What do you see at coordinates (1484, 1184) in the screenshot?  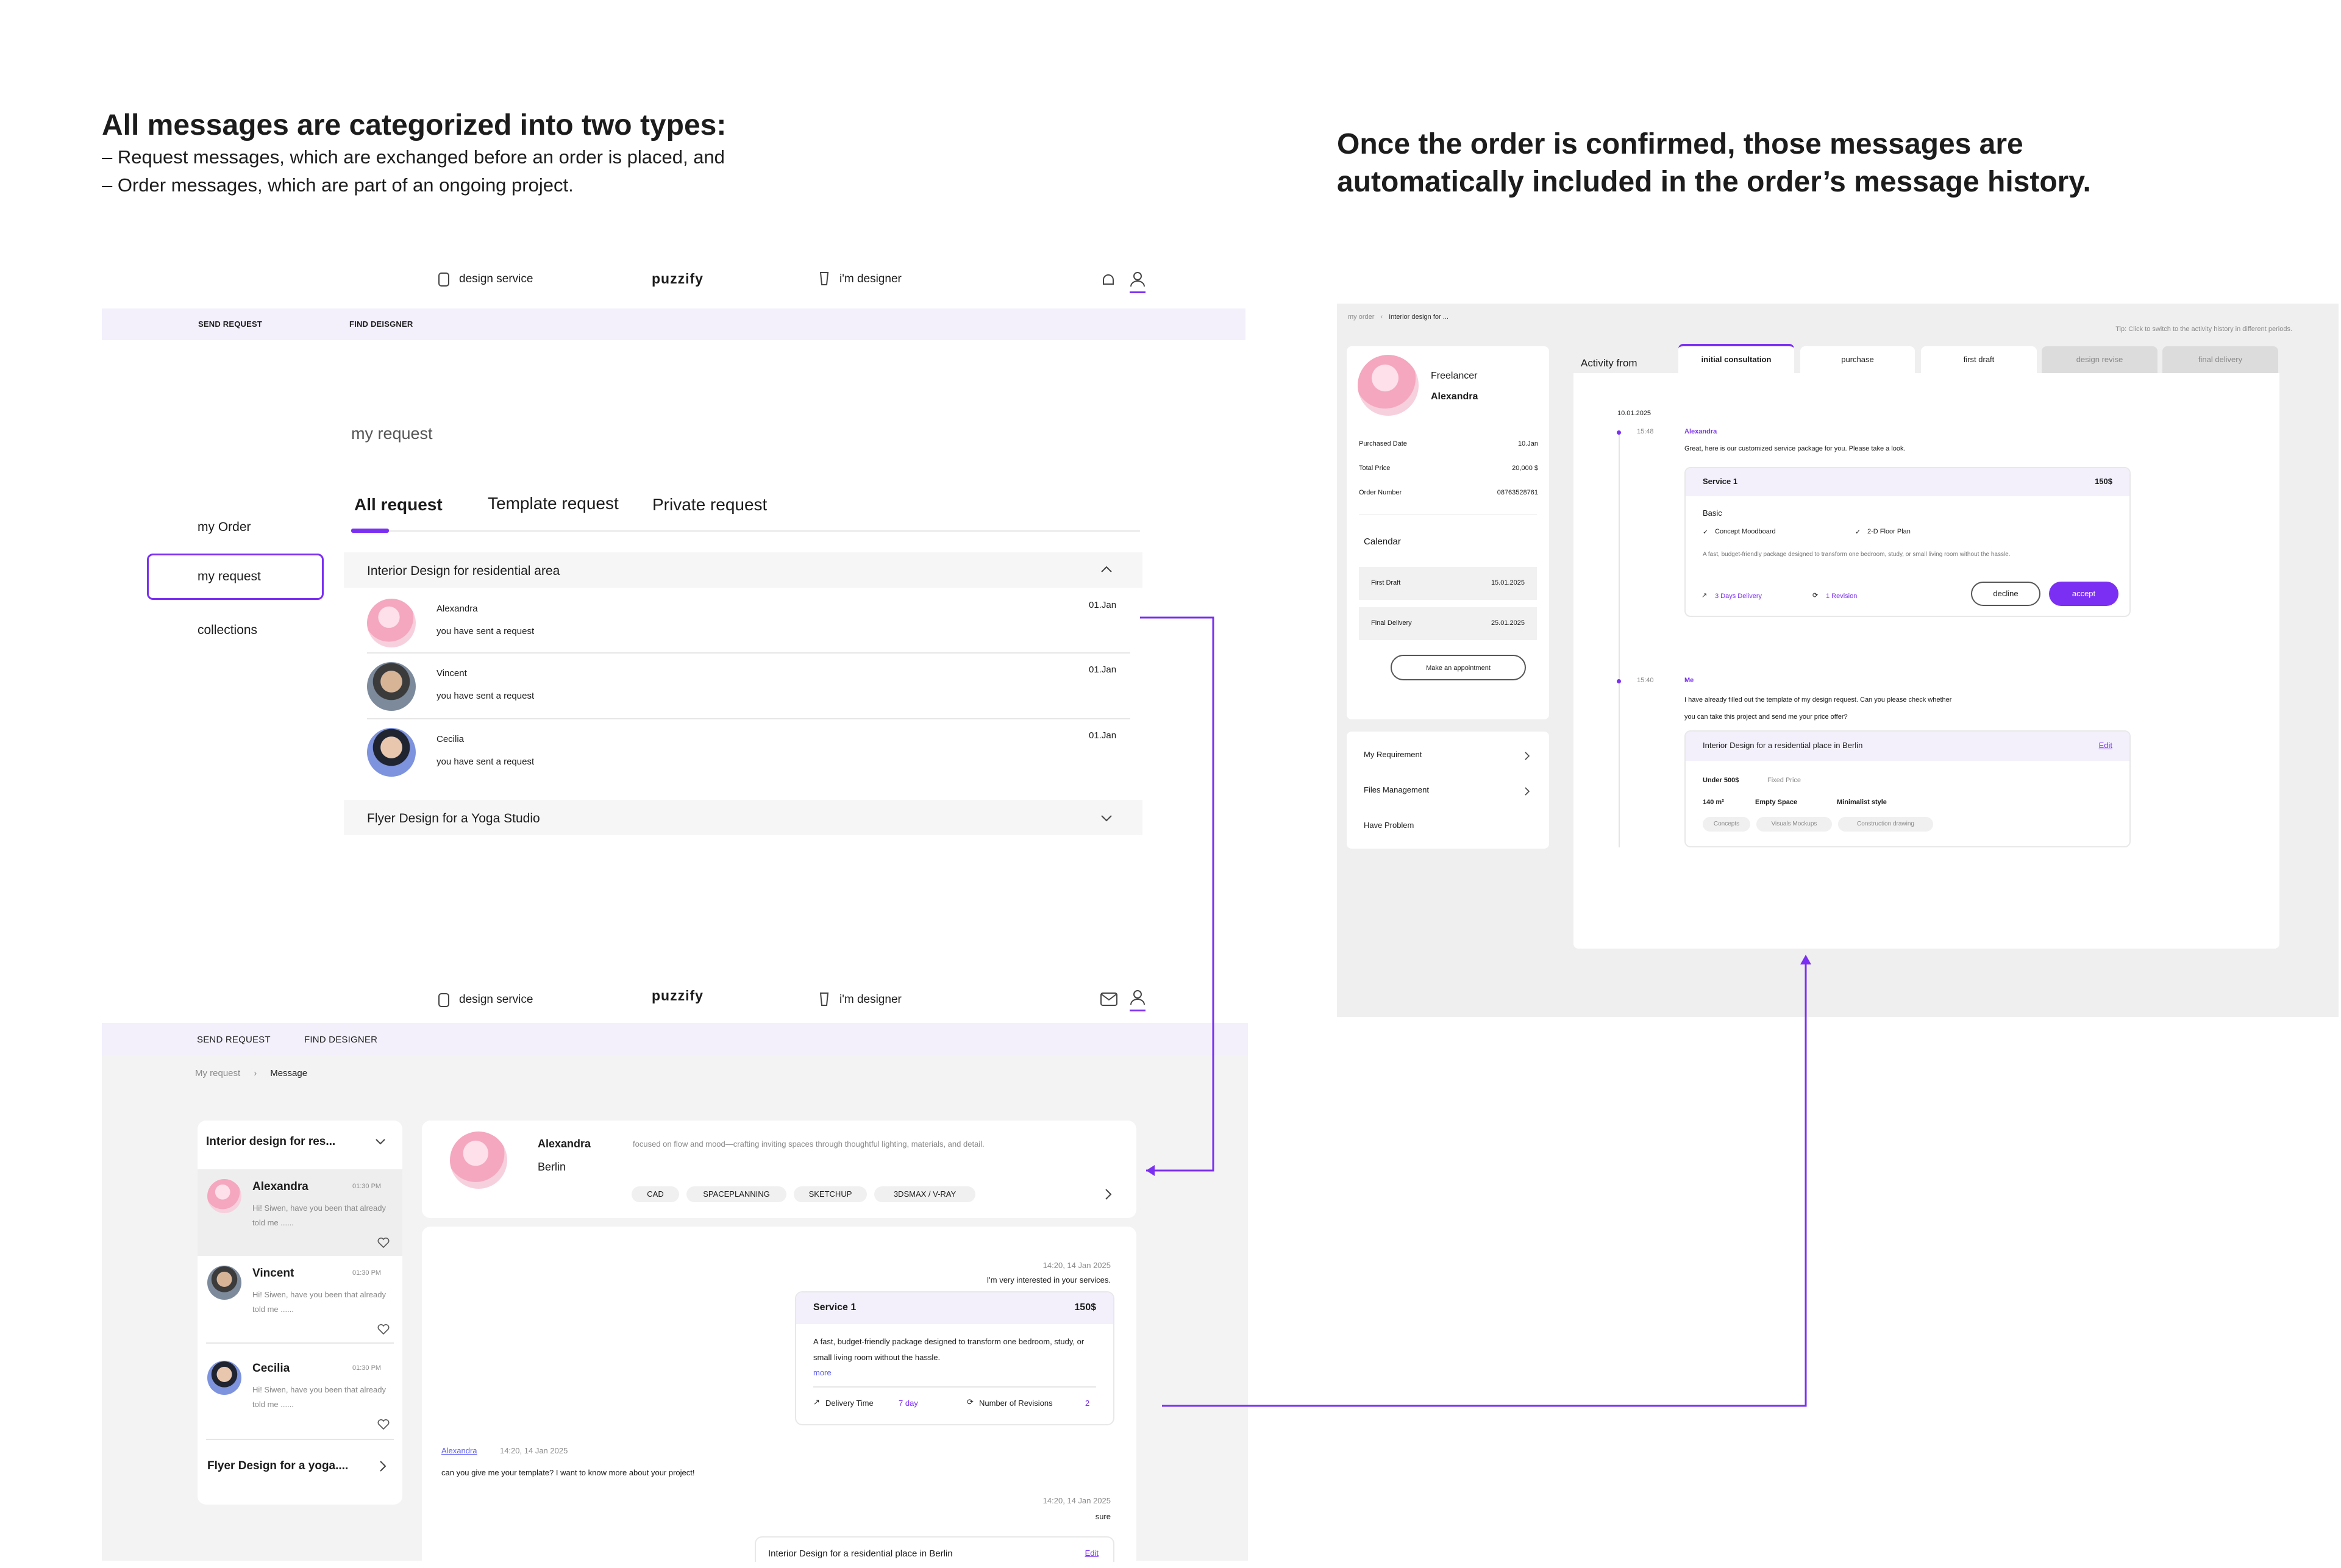 I see `connector-message-to-order` at bounding box center [1484, 1184].